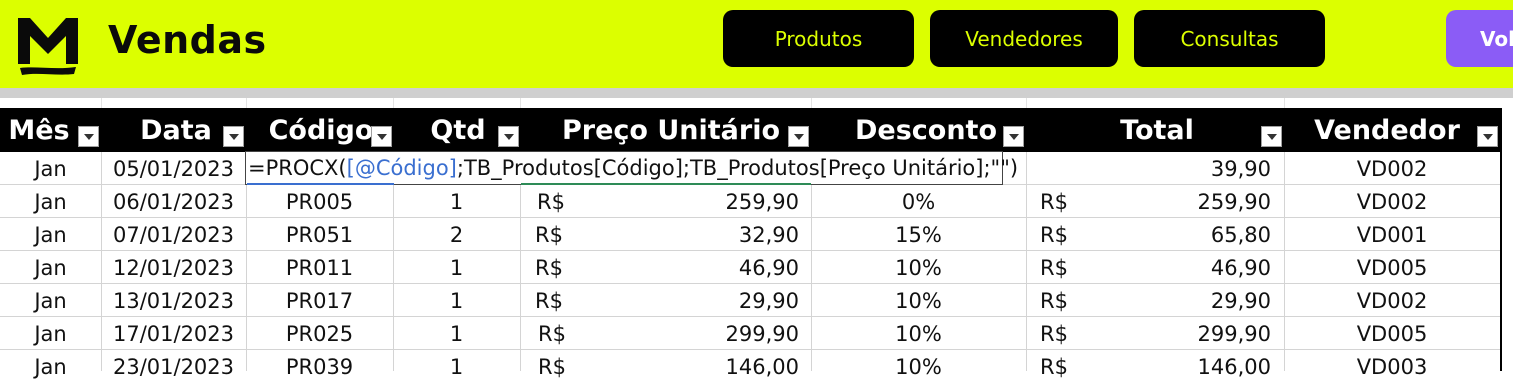 The image size is (1513, 383). I want to click on cell-preco: 299,90, so click(688, 333).